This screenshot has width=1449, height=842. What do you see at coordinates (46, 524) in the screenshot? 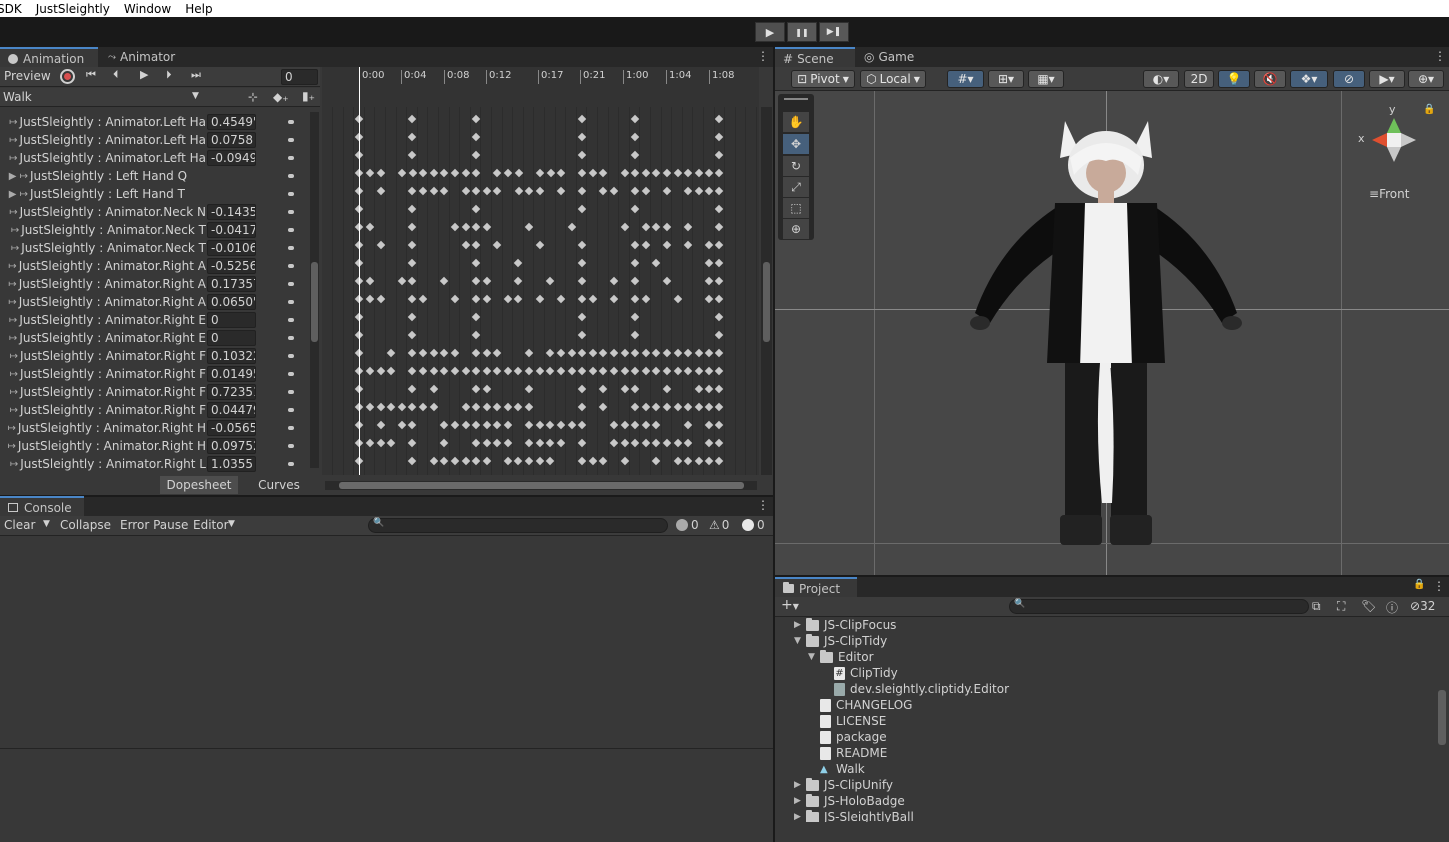
I see `clear-options-icon: ▼` at bounding box center [46, 524].